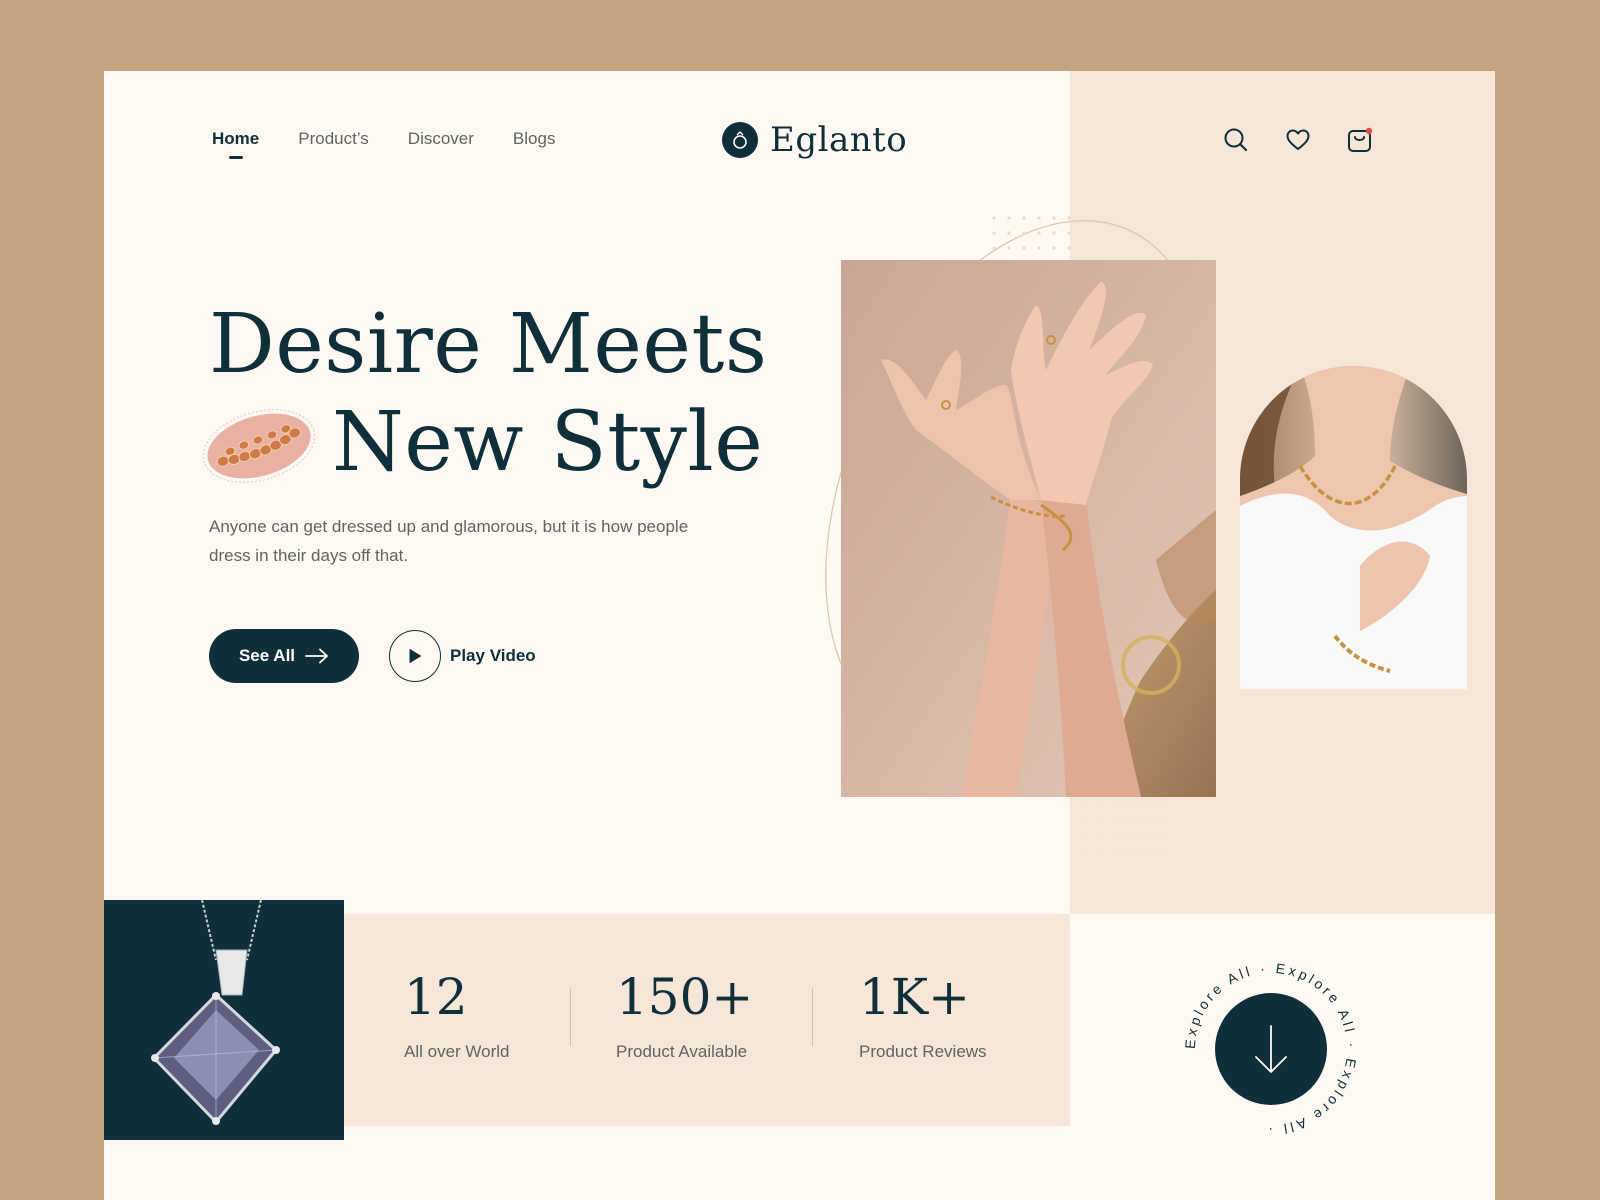 Image resolution: width=1600 pixels, height=1200 pixels. I want to click on stat-value: 1K+, so click(915, 997).